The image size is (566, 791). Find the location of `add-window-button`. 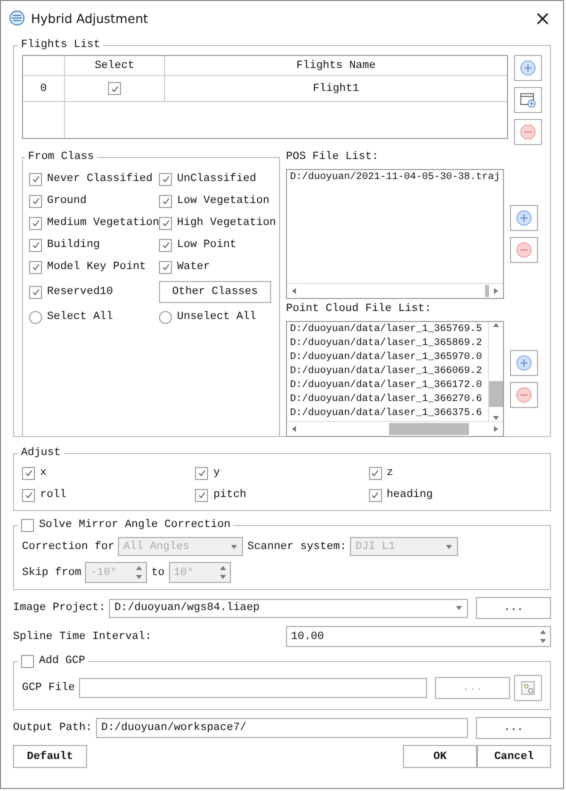

add-window-button is located at coordinates (528, 100).